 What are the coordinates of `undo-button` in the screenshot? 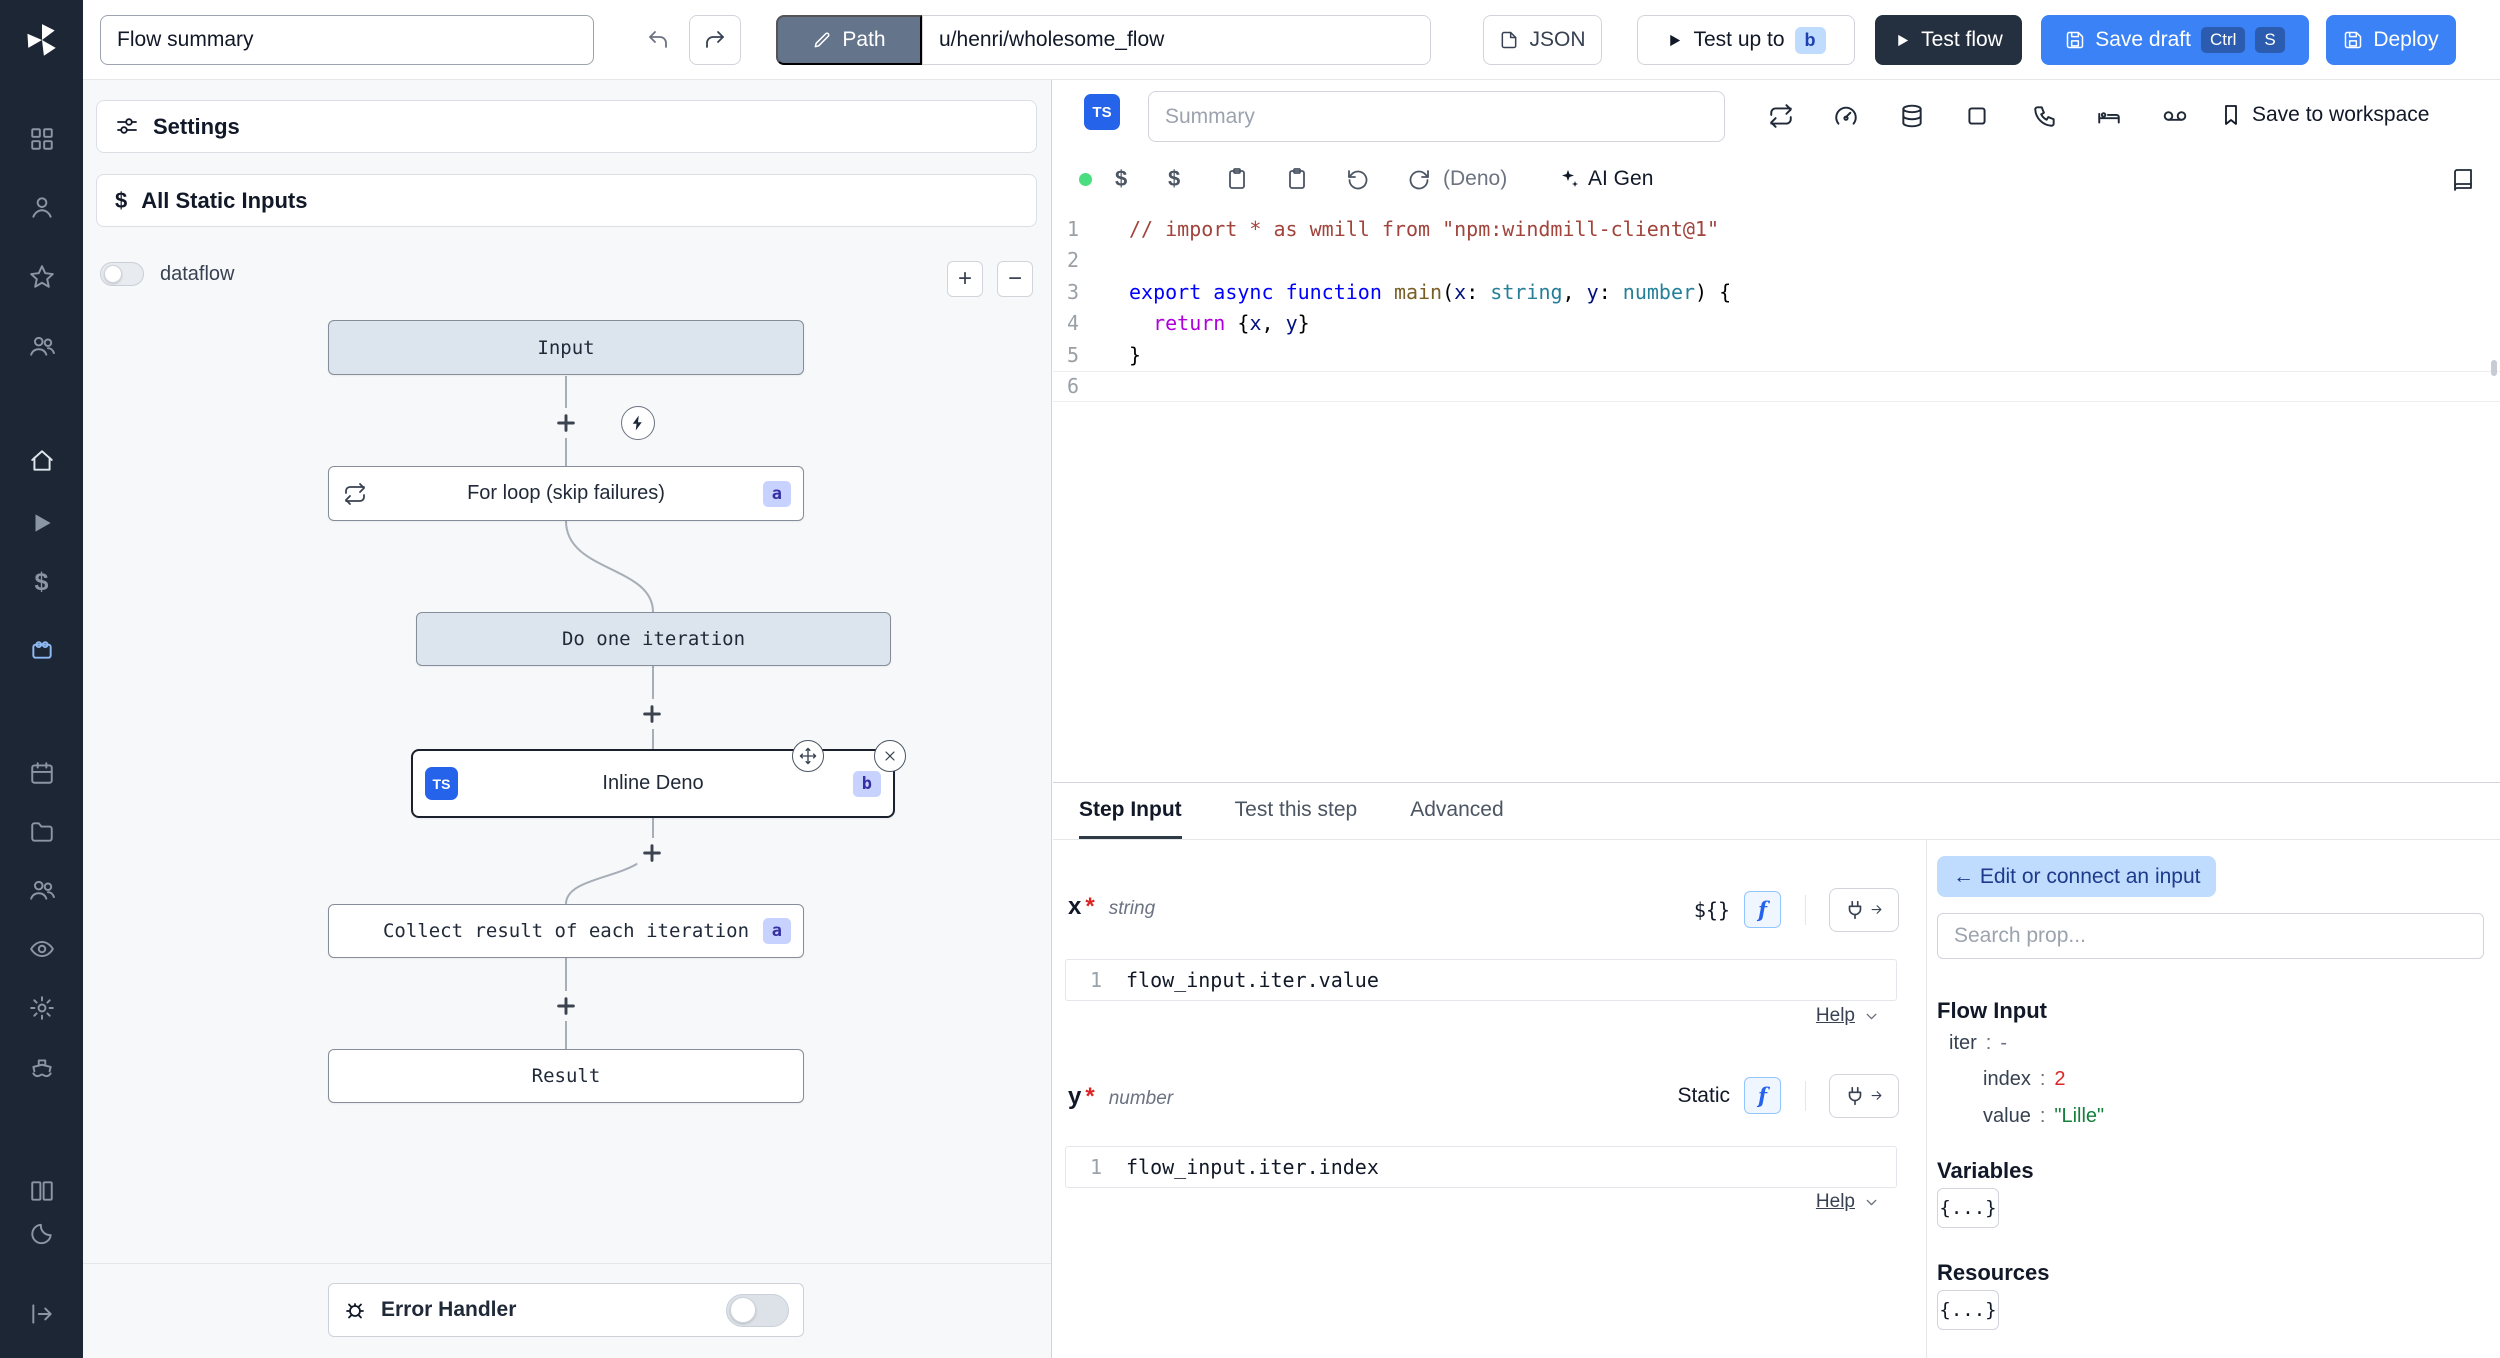 It's located at (658, 40).